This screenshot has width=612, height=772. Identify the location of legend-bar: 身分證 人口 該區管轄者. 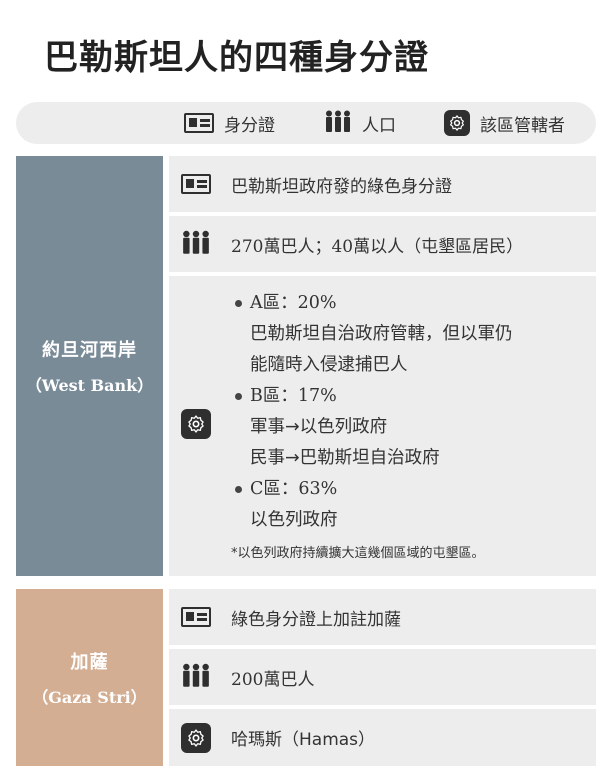
(306, 123).